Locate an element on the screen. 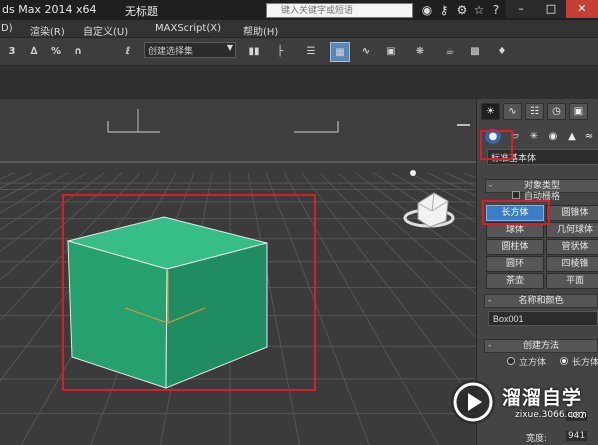  creation-method-rollout: - 创建方法 is located at coordinates (541, 346).